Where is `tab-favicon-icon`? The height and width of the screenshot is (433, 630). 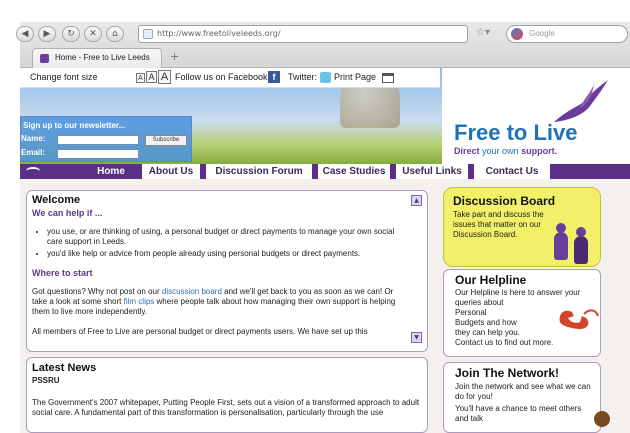
tab-favicon-icon is located at coordinates (44, 58).